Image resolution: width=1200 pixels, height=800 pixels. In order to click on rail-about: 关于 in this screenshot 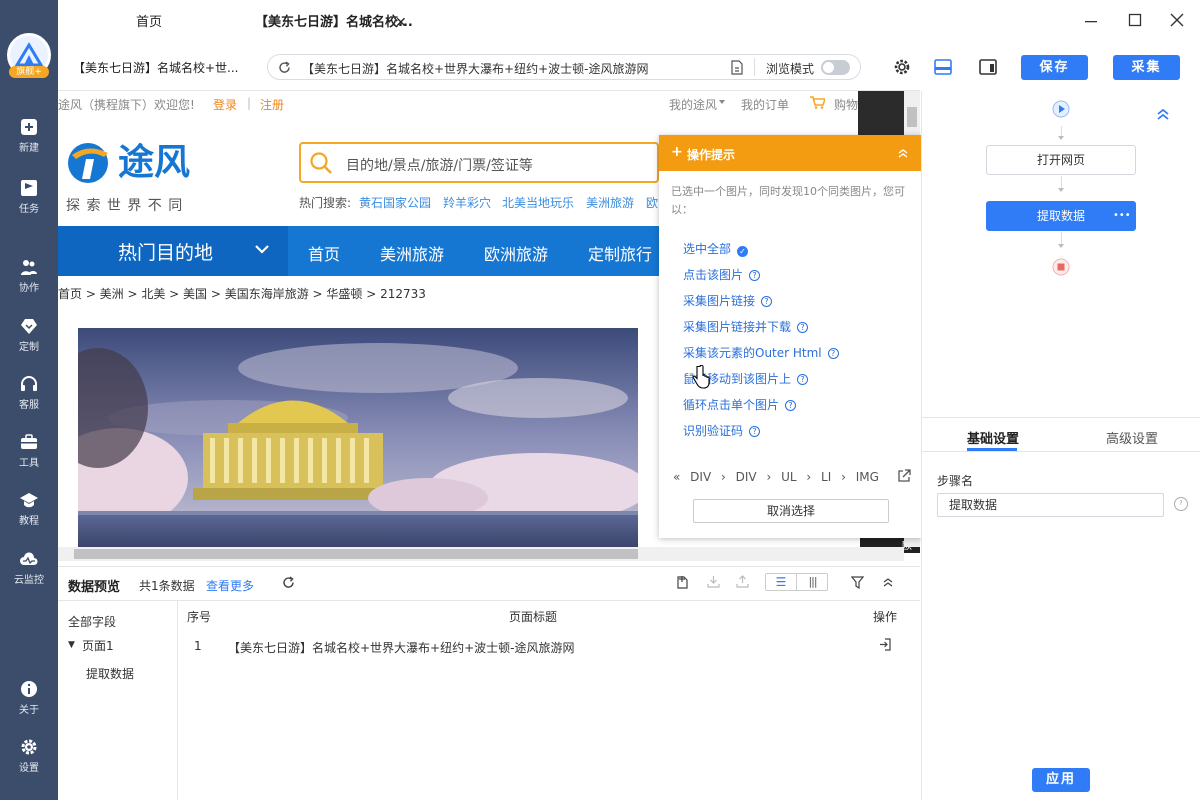, I will do `click(29, 706)`.